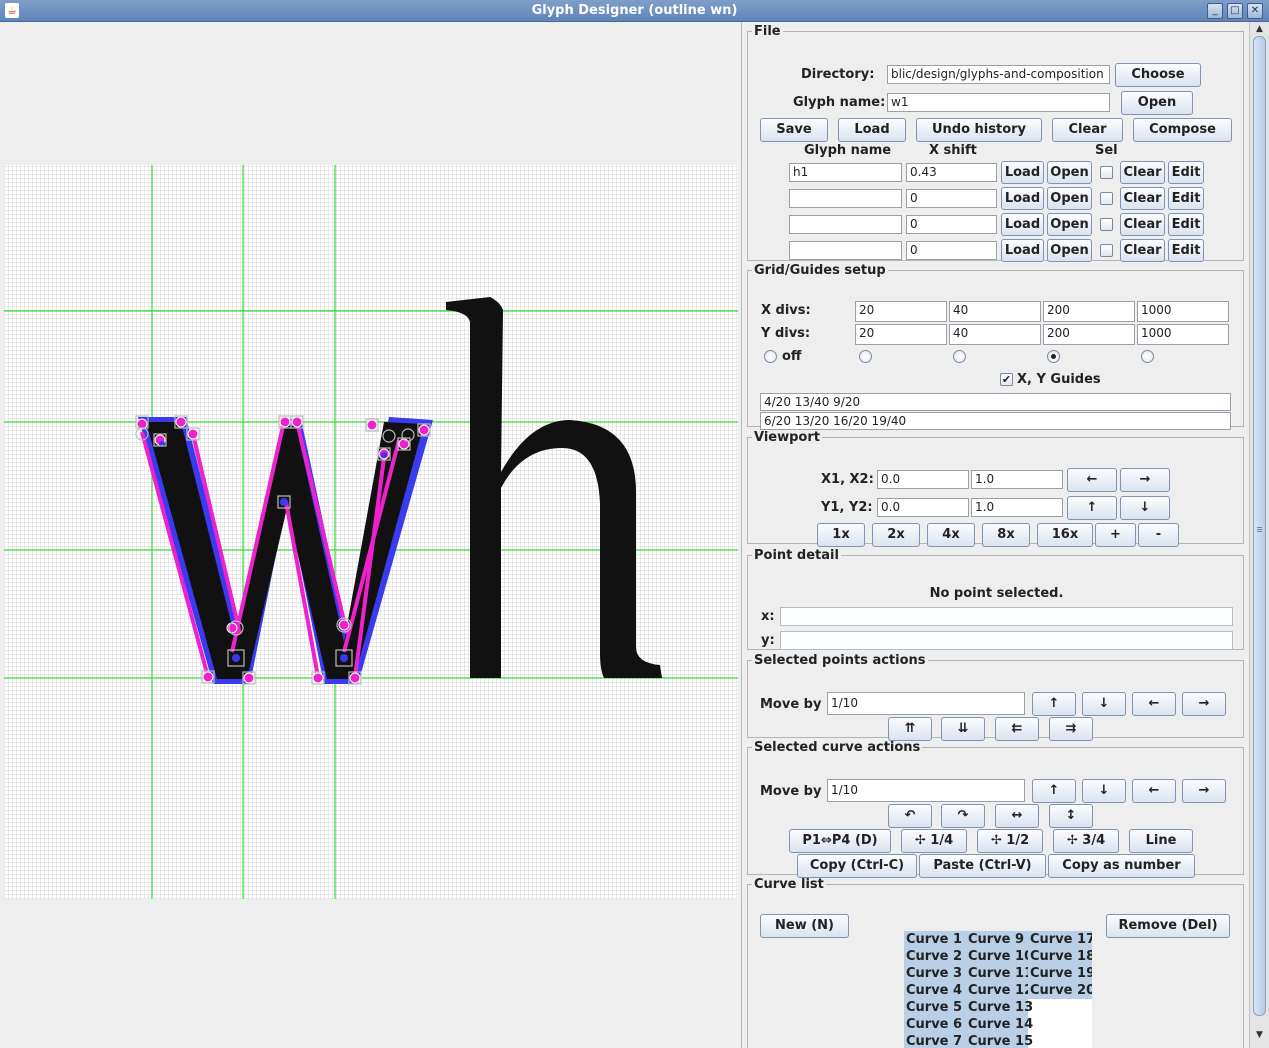  What do you see at coordinates (1145, 480) in the screenshot?
I see `pan-right-button: →` at bounding box center [1145, 480].